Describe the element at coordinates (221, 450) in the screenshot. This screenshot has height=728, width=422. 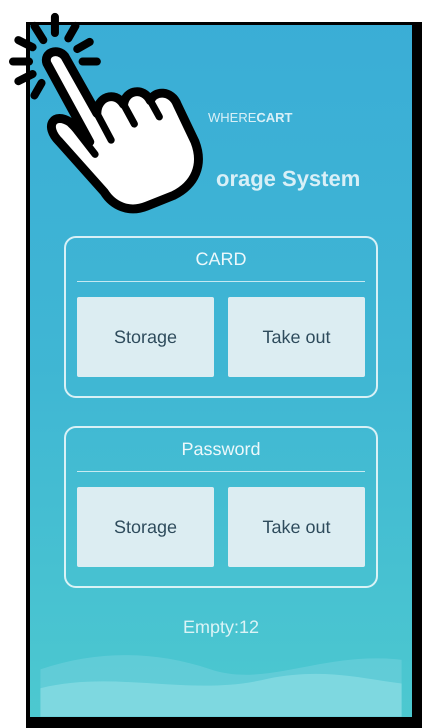
I see `panel-title: Password` at that location.